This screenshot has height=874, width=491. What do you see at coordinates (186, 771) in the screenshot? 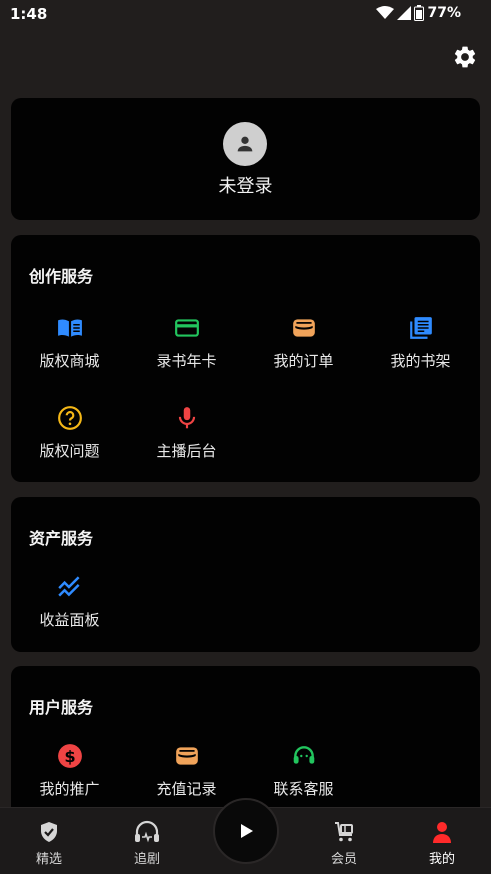
I see `service-recharge-records: 充值记录` at bounding box center [186, 771].